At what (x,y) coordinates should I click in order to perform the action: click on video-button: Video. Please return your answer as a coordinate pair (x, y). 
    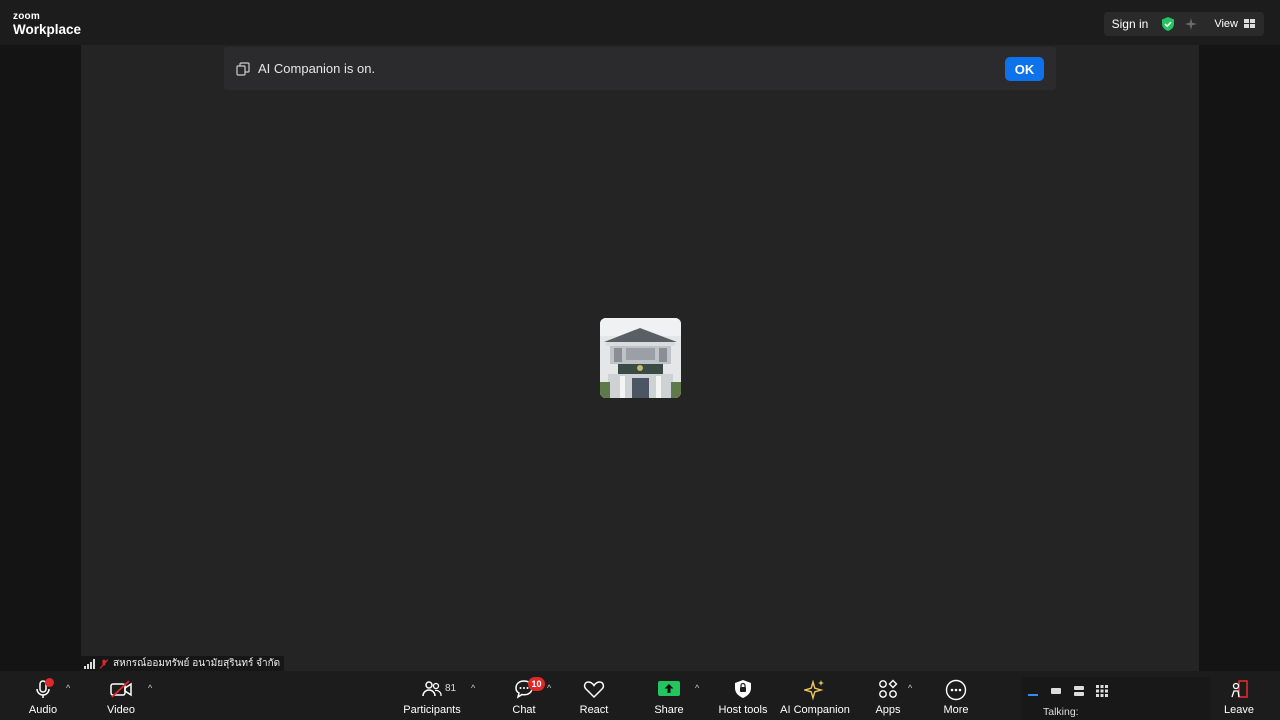
    Looking at the image, I should click on (121, 695).